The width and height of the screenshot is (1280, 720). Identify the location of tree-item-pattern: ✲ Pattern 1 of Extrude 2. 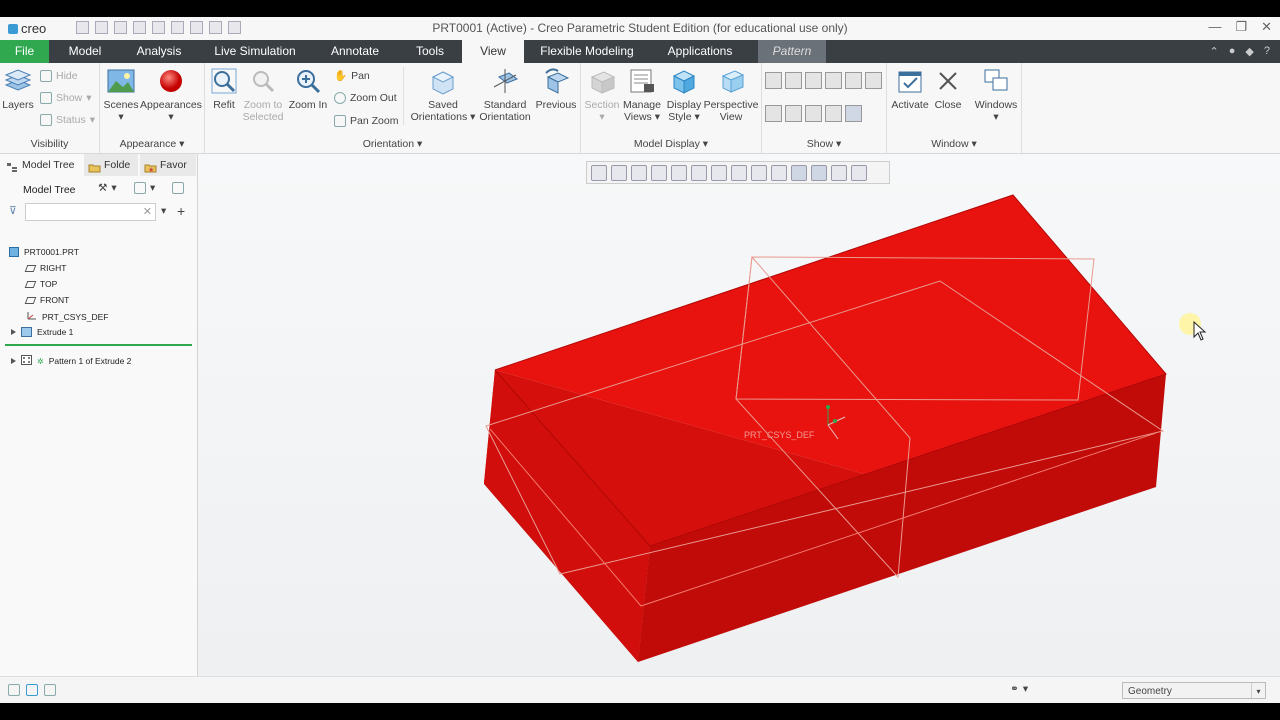
(71, 361).